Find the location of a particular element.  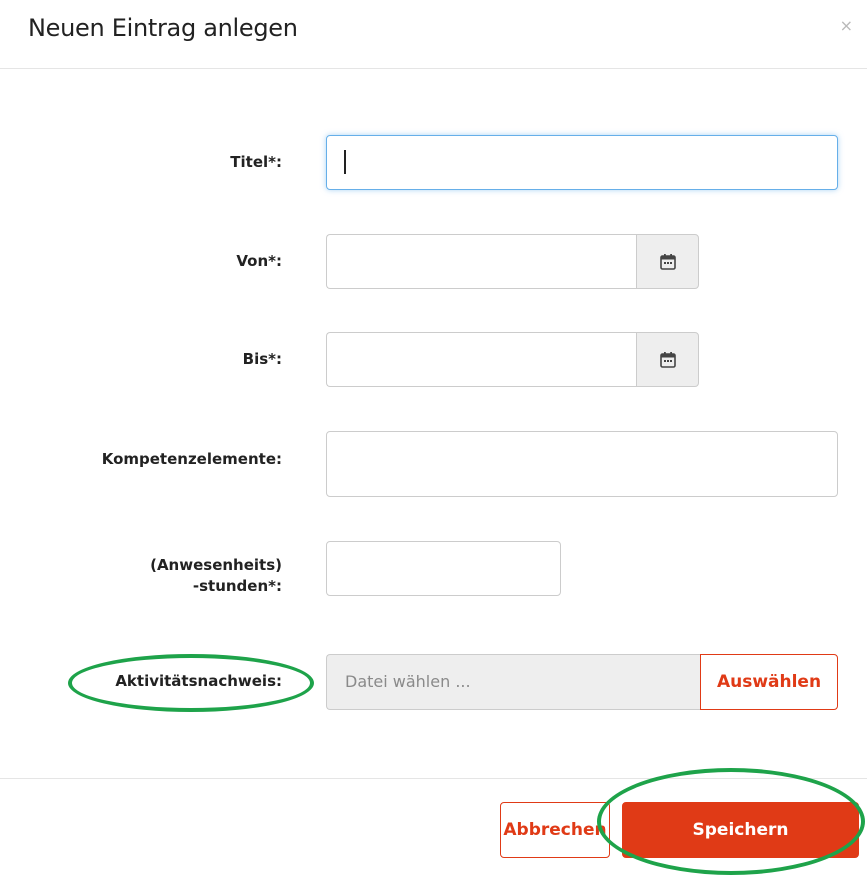

von-label: Von*: is located at coordinates (259, 261).